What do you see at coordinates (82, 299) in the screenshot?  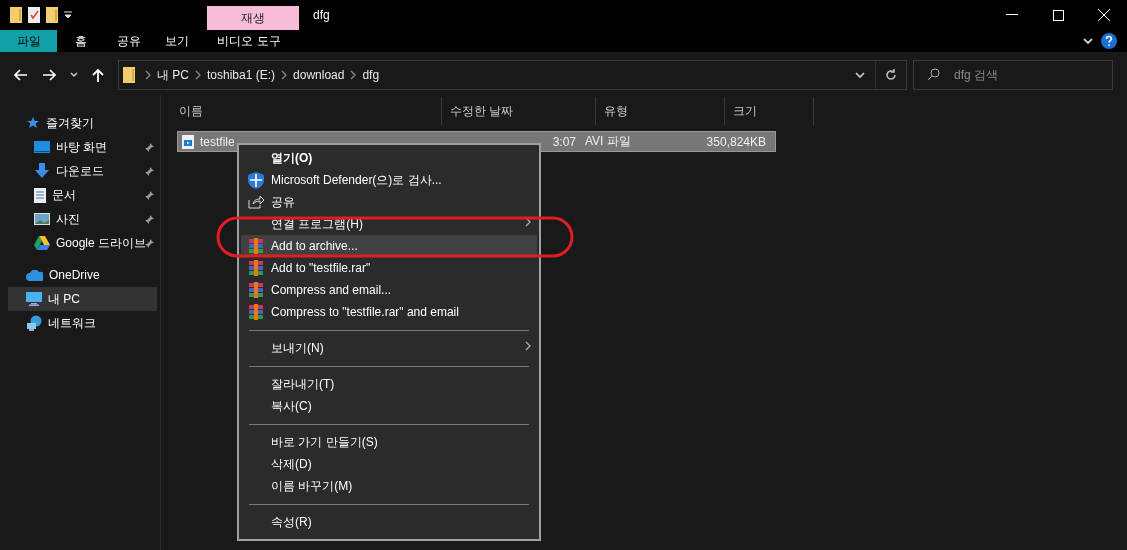 I see `sidebar-item: 내 PC` at bounding box center [82, 299].